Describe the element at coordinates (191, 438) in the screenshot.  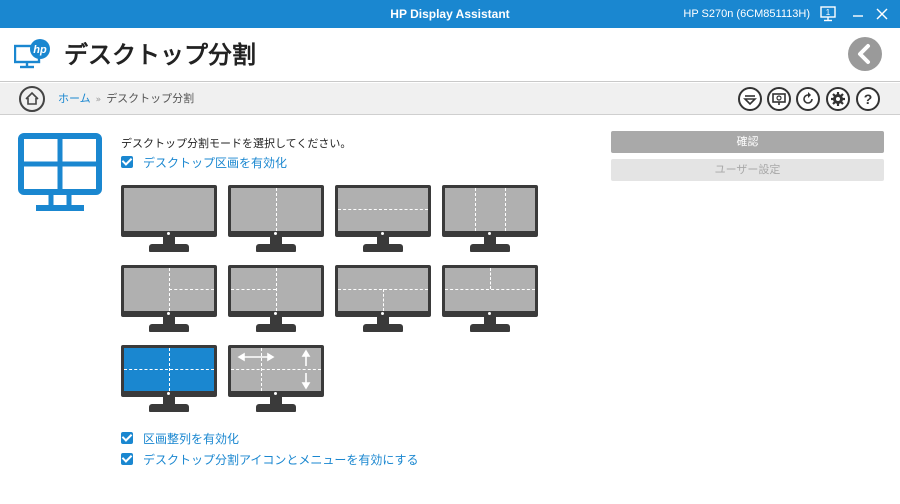
I see `enable-snap-label: 区画整列を有効化` at that location.